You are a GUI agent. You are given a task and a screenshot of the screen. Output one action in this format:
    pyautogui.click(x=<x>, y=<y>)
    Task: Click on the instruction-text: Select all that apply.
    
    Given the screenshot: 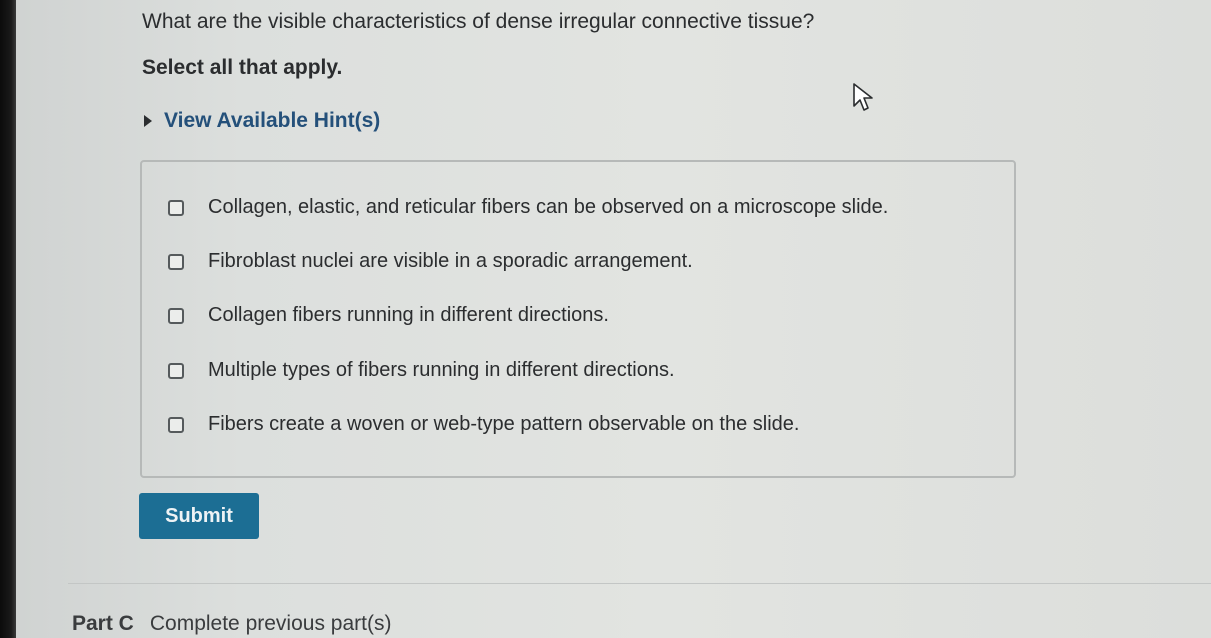 What is the action you would take?
    pyautogui.click(x=242, y=67)
    